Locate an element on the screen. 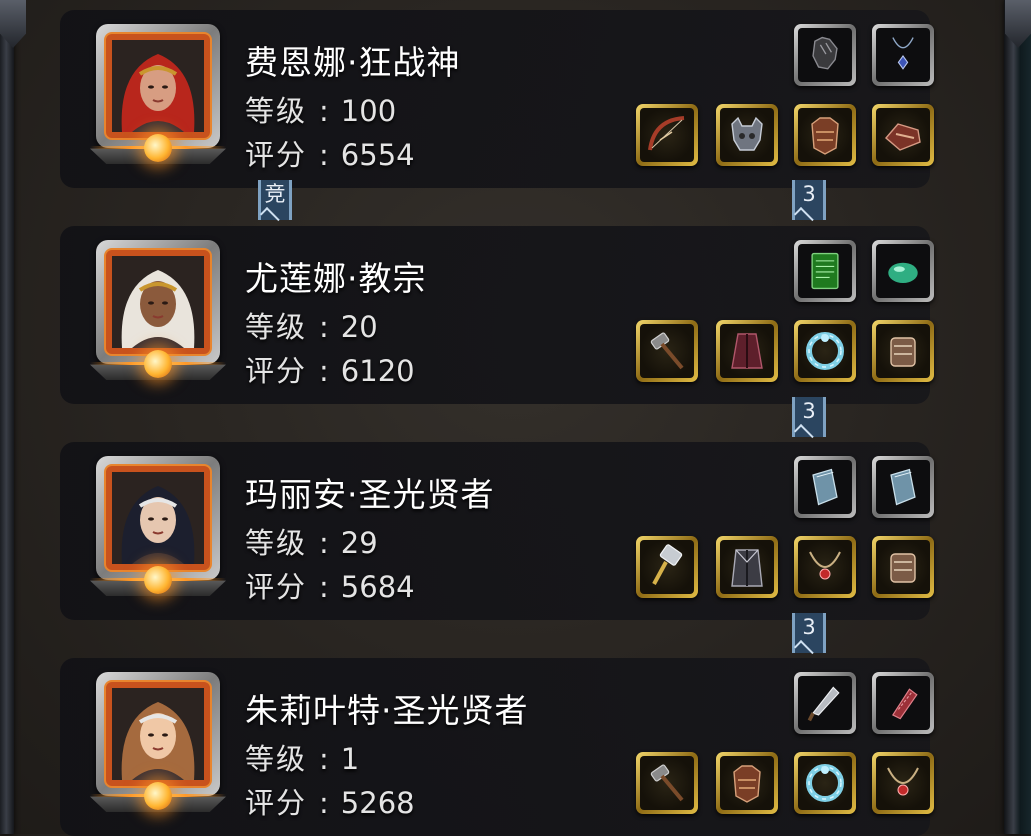 This screenshot has height=836, width=1031. hero-level: 等级:1 is located at coordinates (302, 759).